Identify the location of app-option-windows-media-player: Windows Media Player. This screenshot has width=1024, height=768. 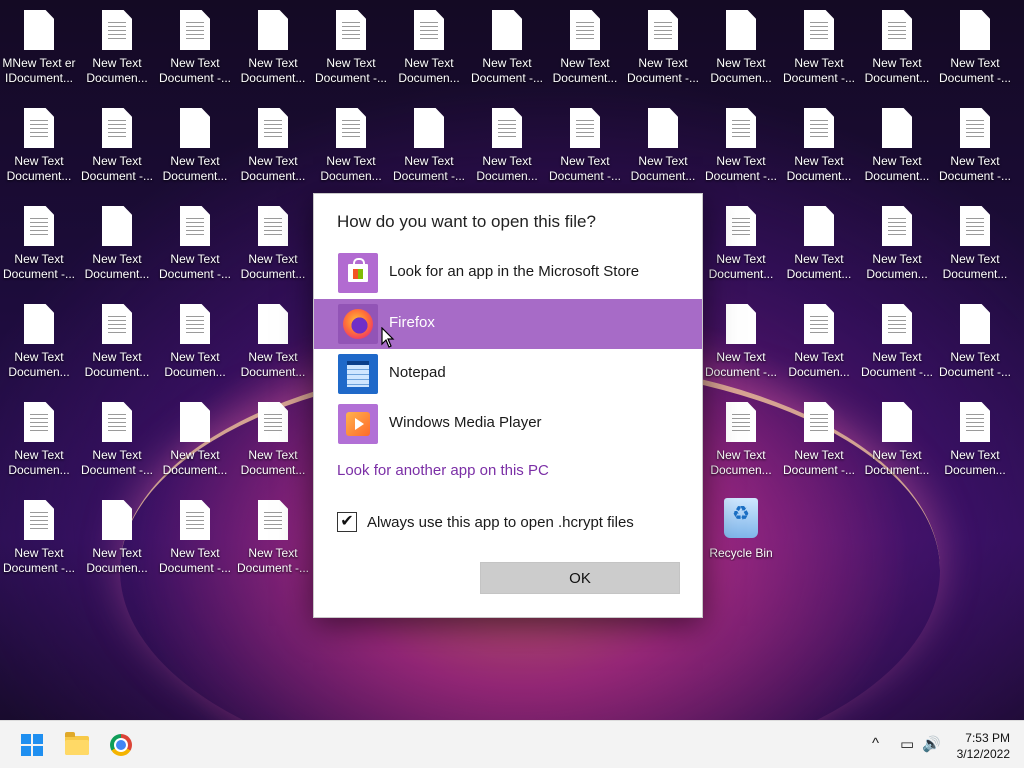
(508, 424).